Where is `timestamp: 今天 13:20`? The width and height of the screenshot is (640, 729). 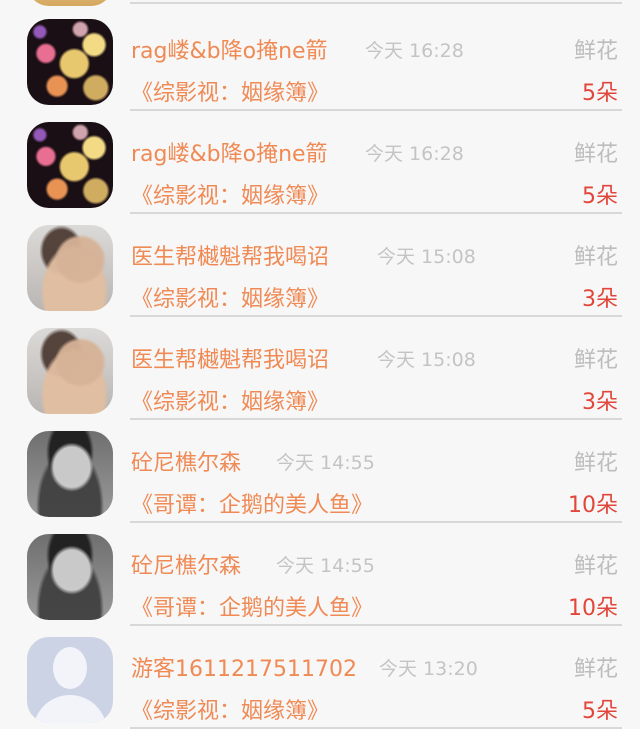 timestamp: 今天 13:20 is located at coordinates (428, 669).